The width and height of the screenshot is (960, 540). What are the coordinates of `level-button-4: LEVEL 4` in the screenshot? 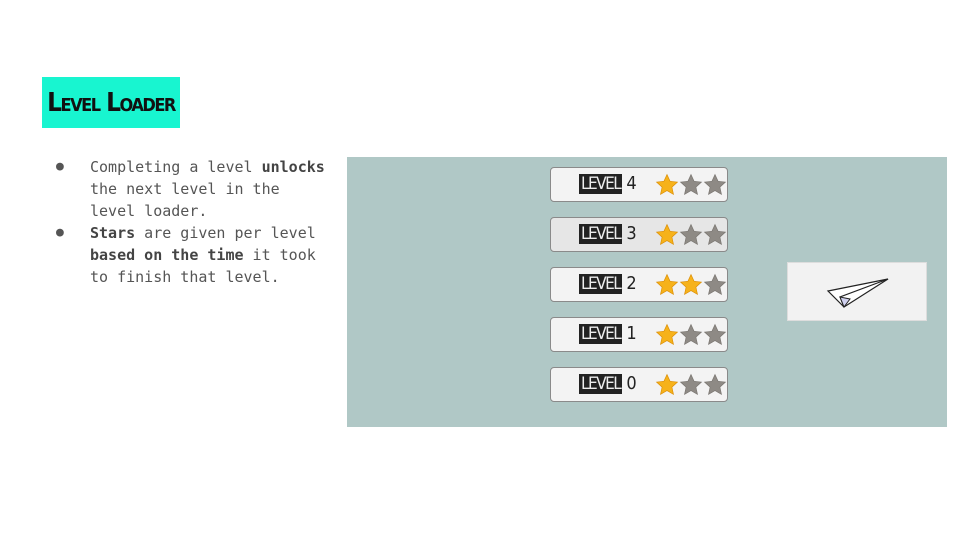 It's located at (639, 184).